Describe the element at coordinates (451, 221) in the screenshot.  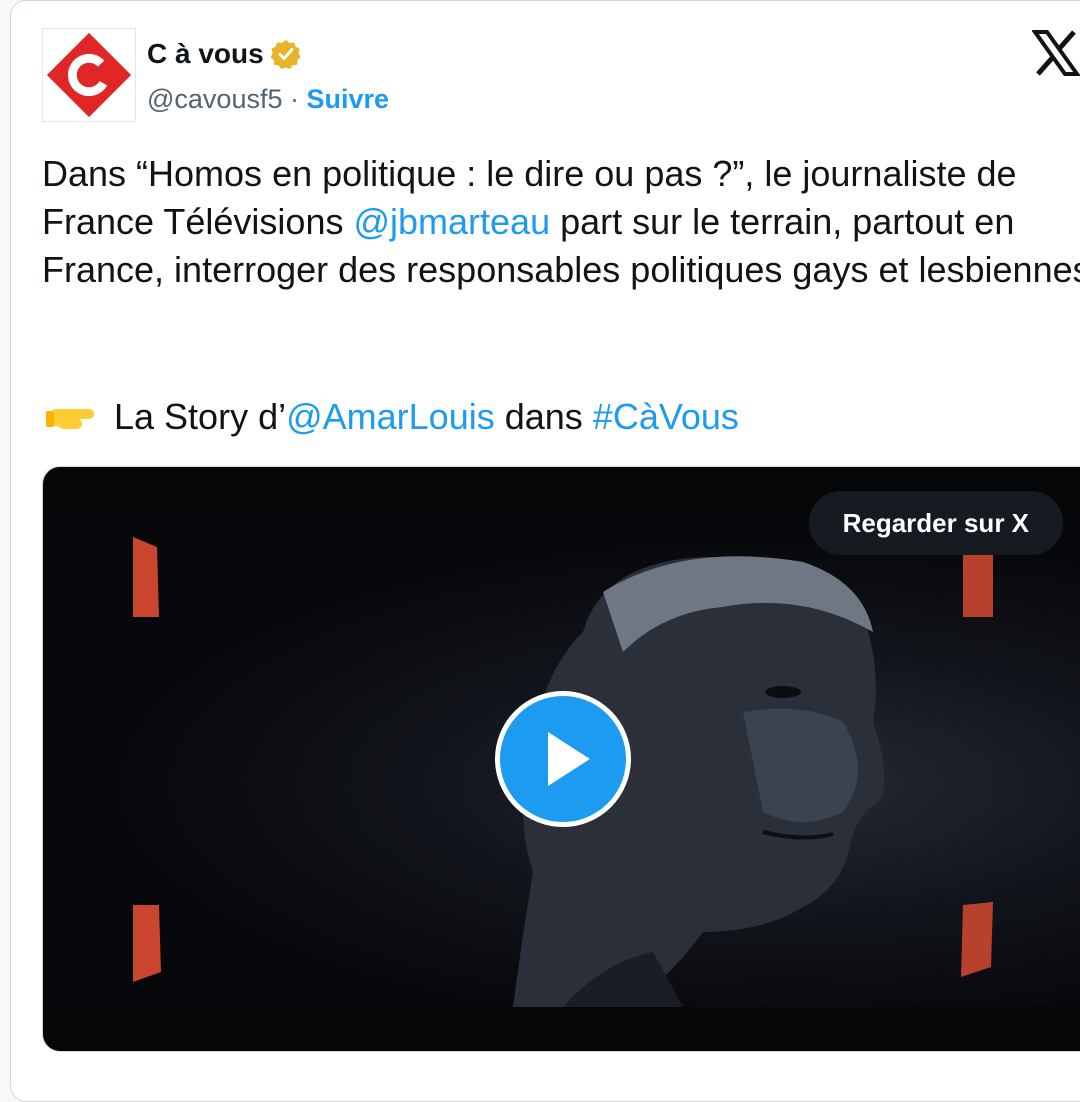
I see `mention-jbmarteau-link: @jbmarteau` at that location.